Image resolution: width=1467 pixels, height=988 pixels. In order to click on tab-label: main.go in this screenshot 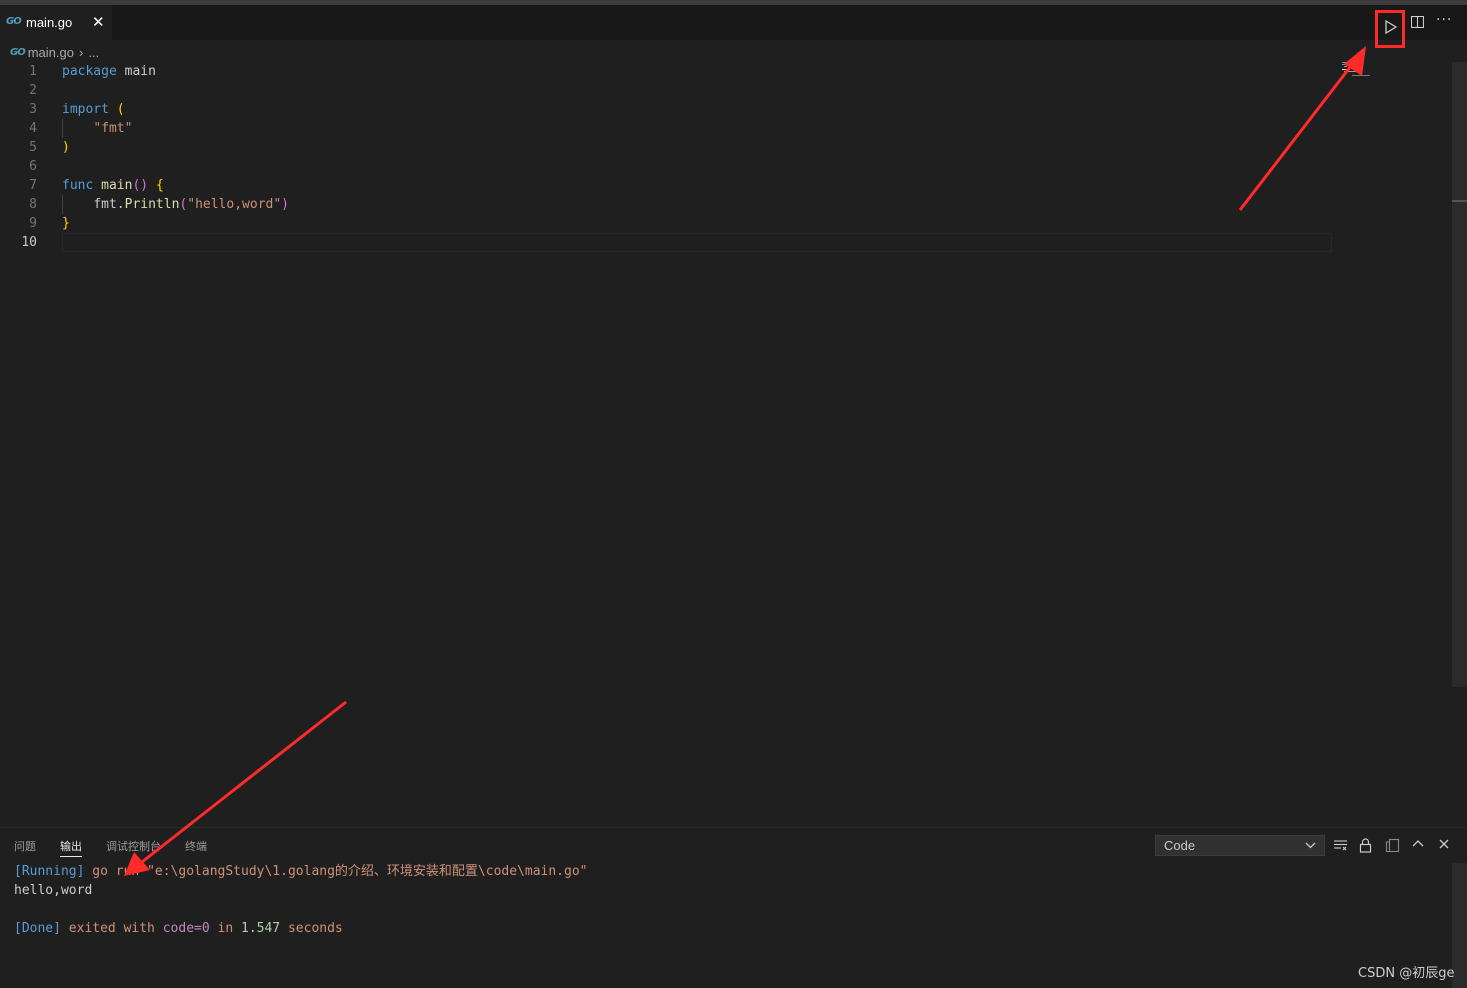, I will do `click(49, 22)`.